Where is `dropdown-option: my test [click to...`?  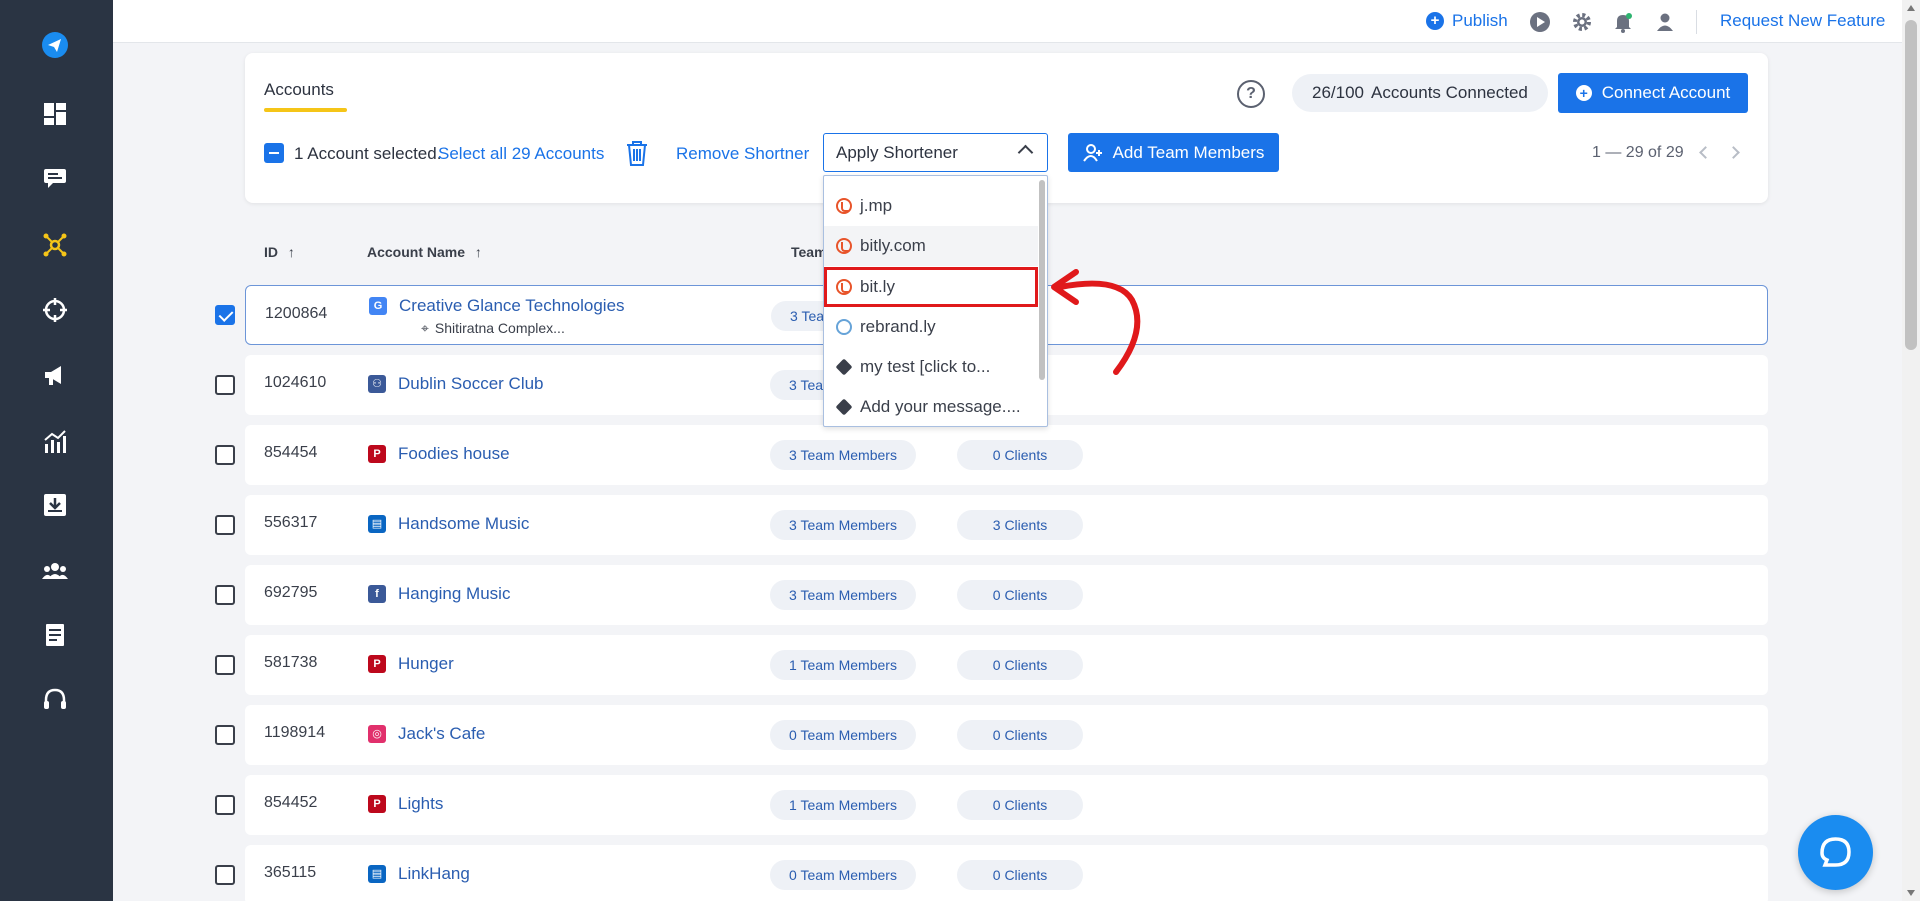 dropdown-option: my test [click to... is located at coordinates (931, 367).